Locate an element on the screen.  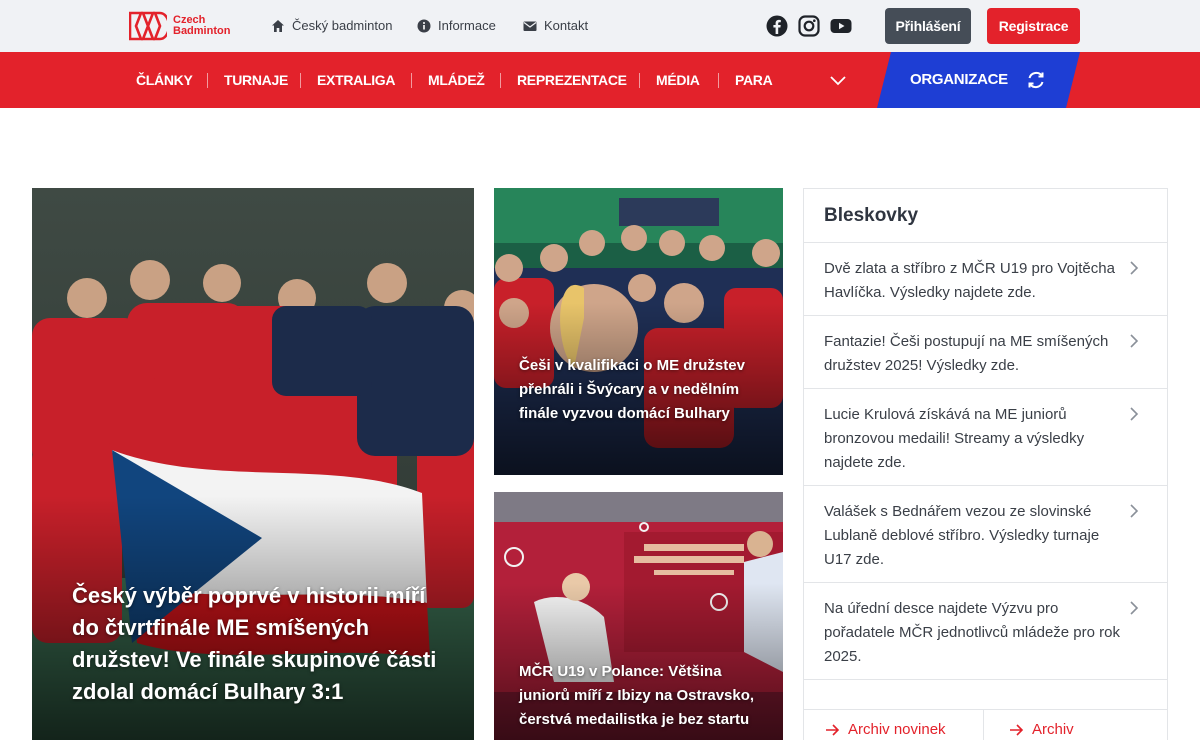
instagram-icon is located at coordinates (809, 26).